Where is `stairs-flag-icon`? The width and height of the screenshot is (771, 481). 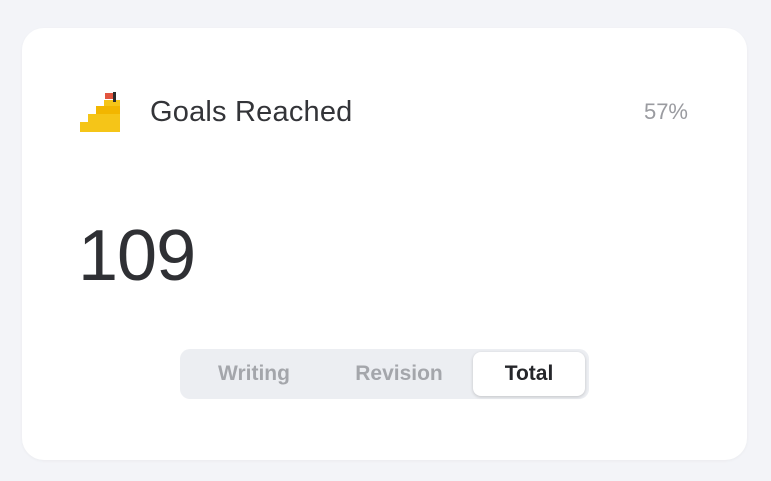 stairs-flag-icon is located at coordinates (100, 112).